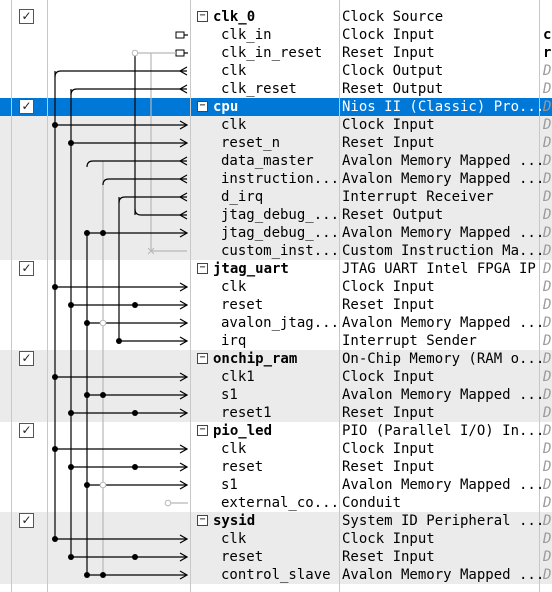 The height and width of the screenshot is (592, 552). I want to click on component-name: clk_0, so click(234, 17).